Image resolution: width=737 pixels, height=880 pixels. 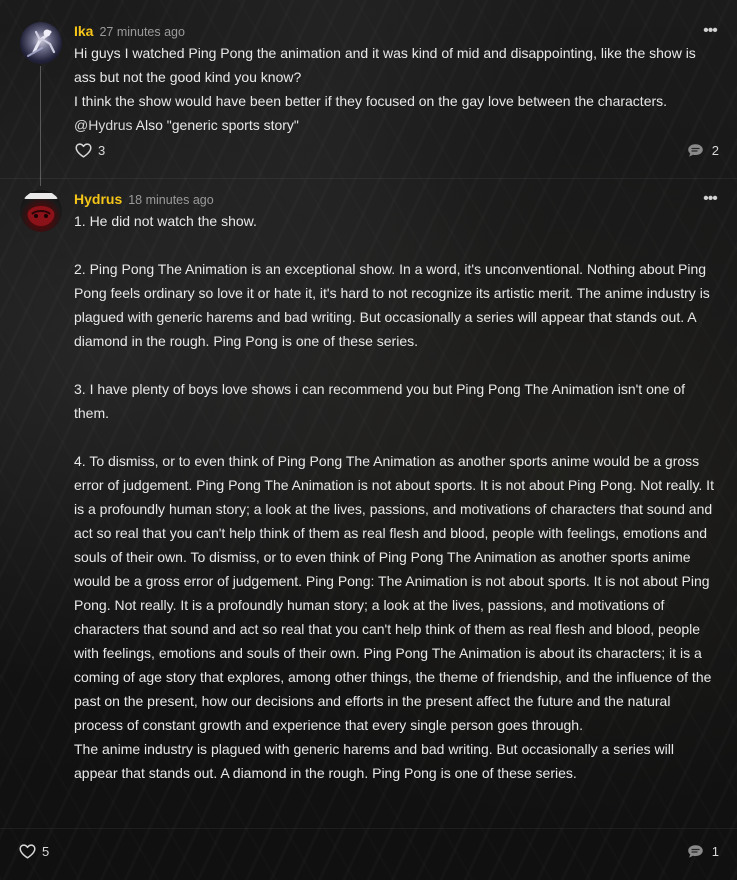 What do you see at coordinates (103, 125) in the screenshot?
I see `user-mention-link: @Hydrus` at bounding box center [103, 125].